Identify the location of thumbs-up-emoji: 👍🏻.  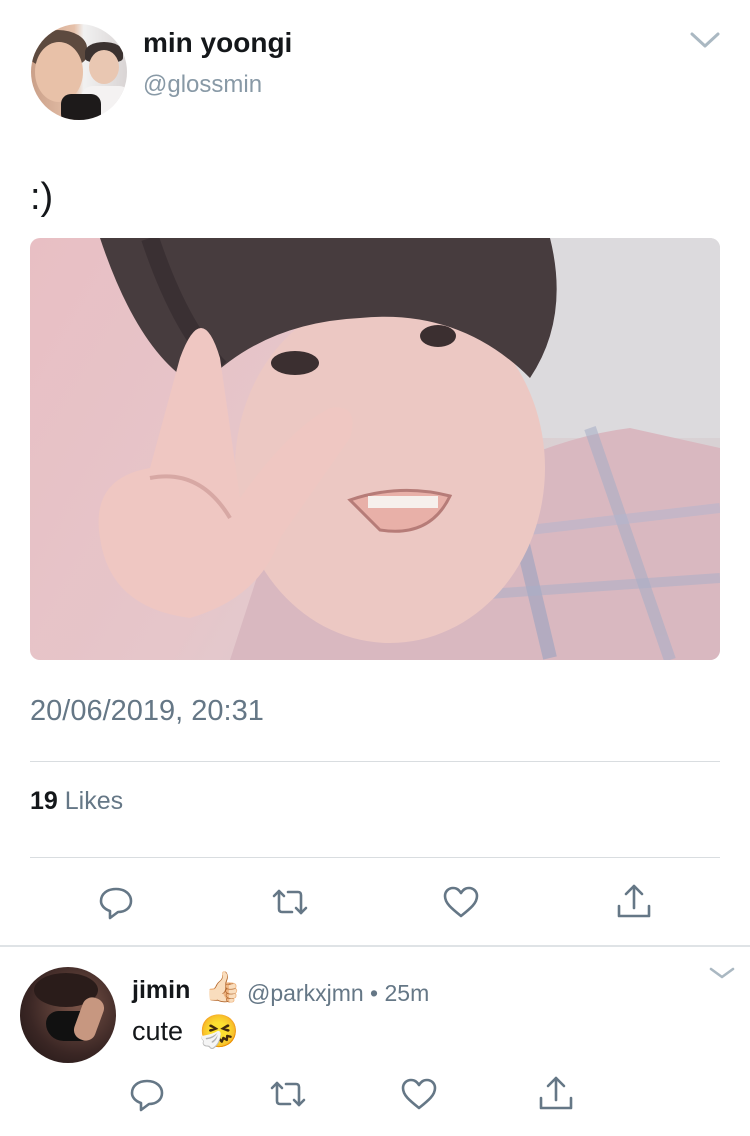
(223, 987).